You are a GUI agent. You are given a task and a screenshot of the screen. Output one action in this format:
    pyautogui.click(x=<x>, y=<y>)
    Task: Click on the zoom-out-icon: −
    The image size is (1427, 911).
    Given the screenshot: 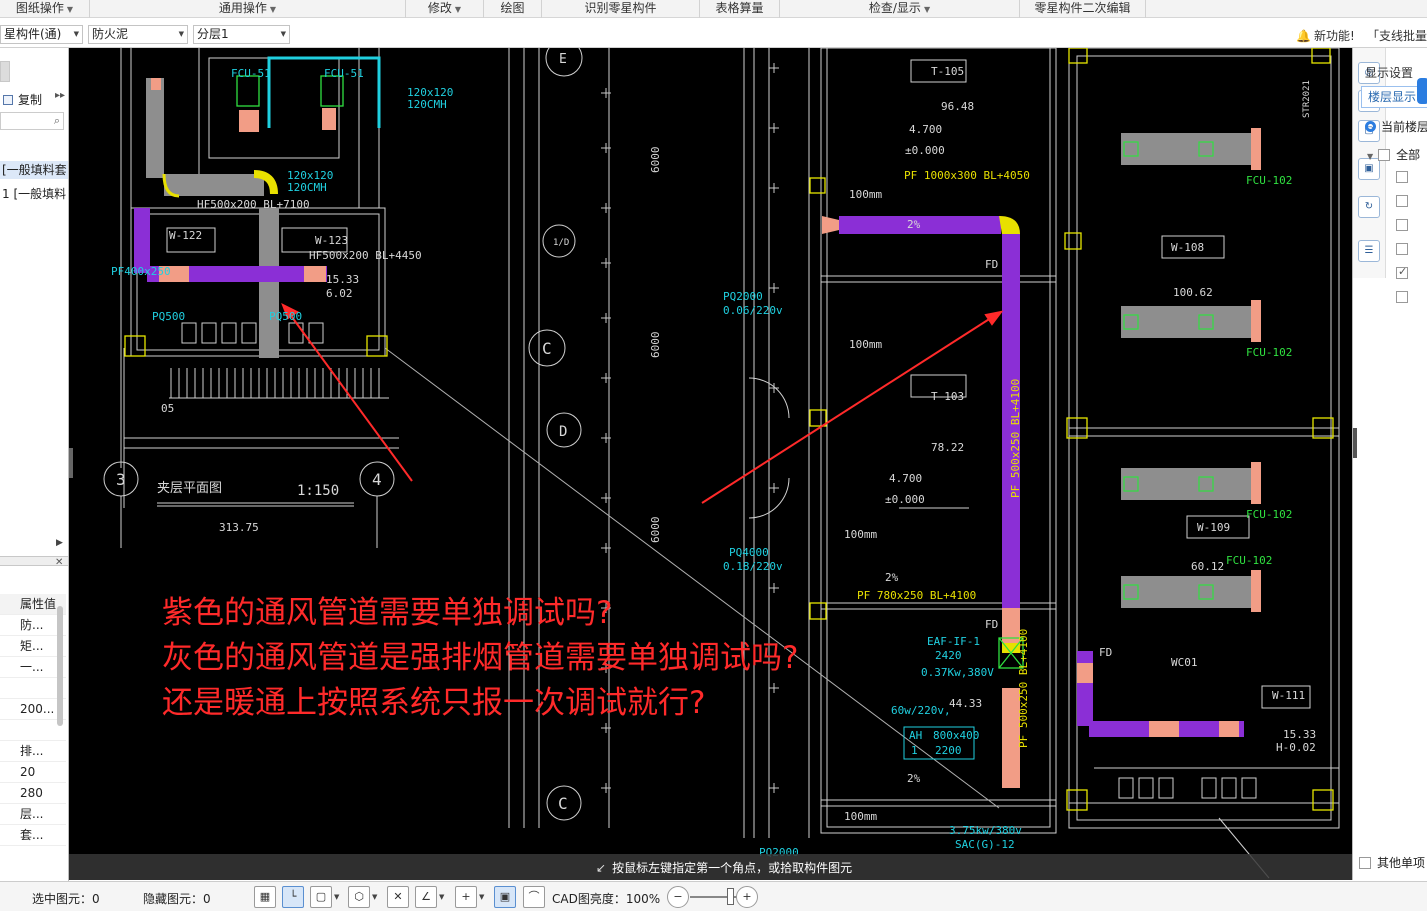 What is the action you would take?
    pyautogui.click(x=678, y=897)
    